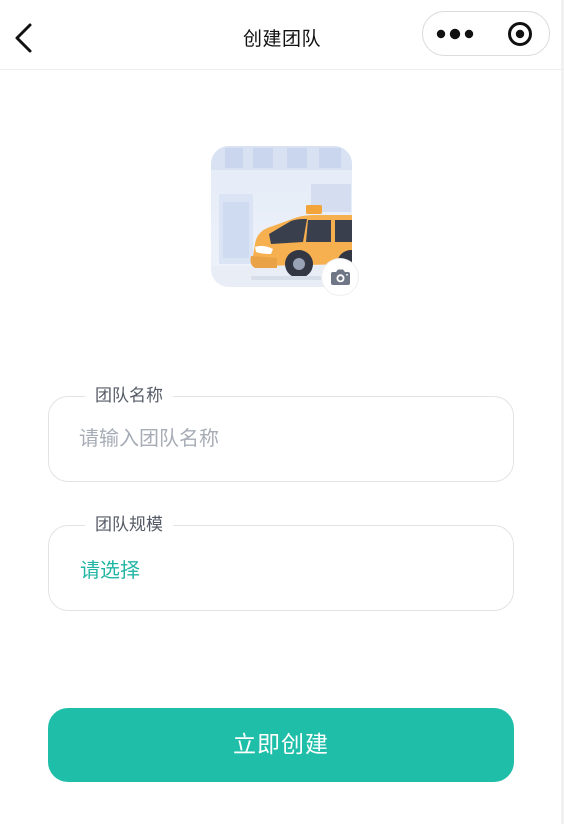 This screenshot has width=564, height=824. I want to click on close-mini-program-button, so click(518, 33).